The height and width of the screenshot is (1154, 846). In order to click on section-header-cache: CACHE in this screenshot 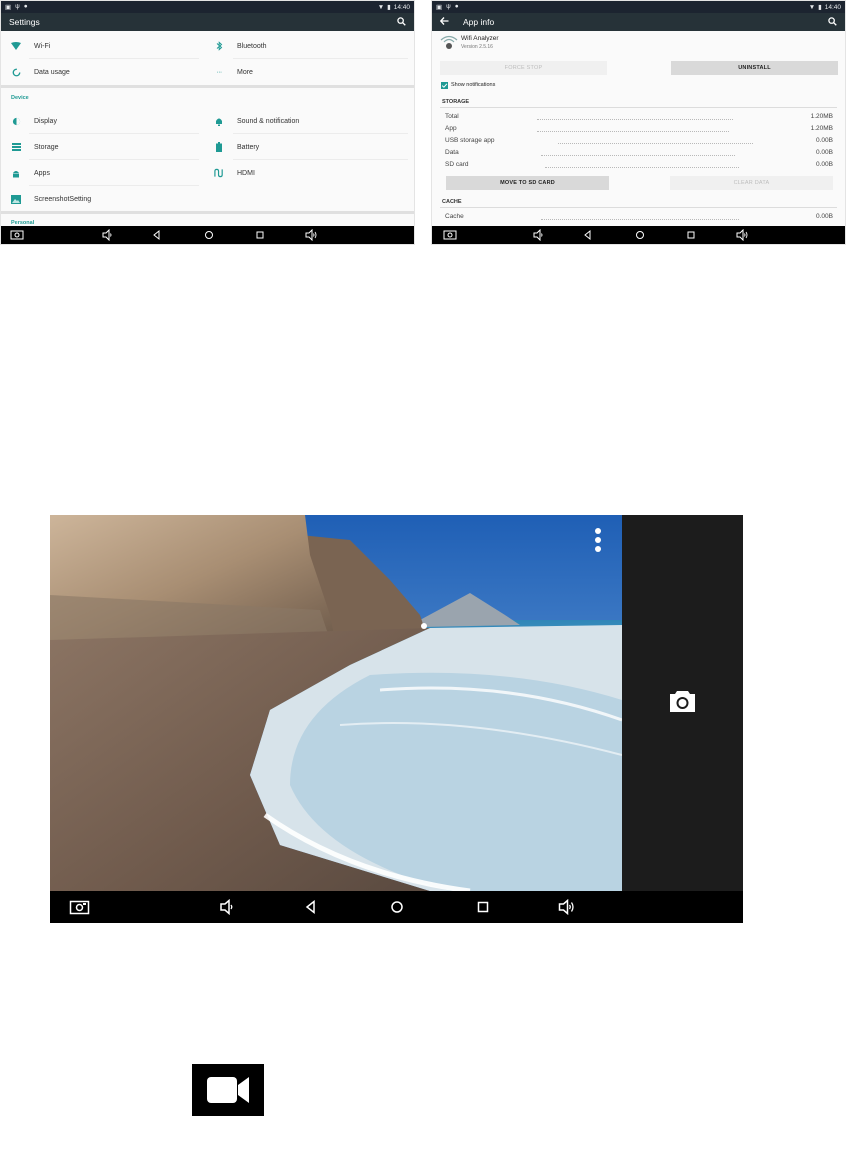, I will do `click(452, 202)`.